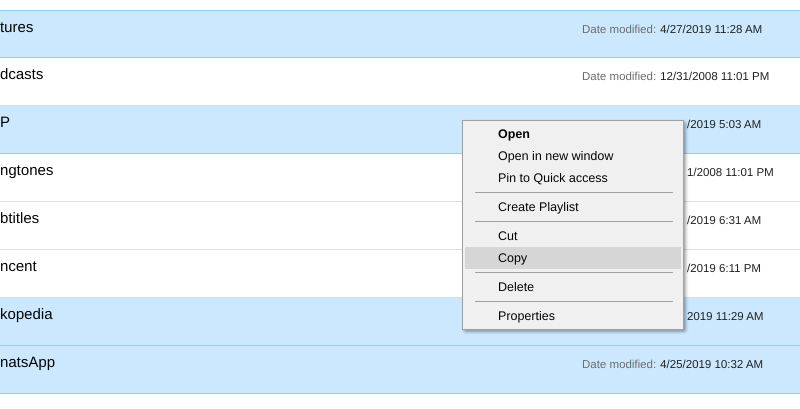  Describe the element at coordinates (17, 27) in the screenshot. I see `file-name: tures` at that location.